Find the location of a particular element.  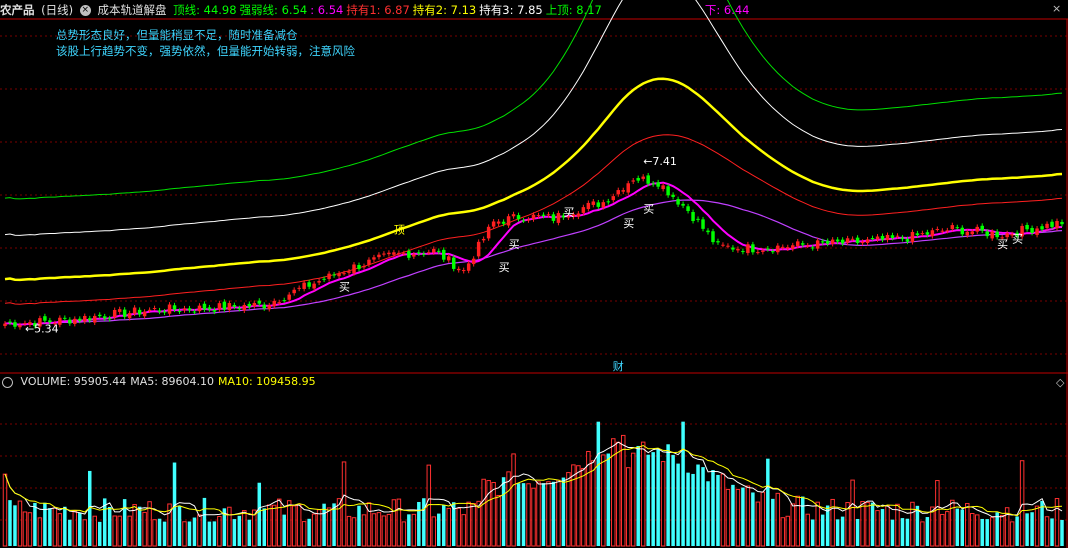

chart-label: ←5.34 is located at coordinates (42, 328).